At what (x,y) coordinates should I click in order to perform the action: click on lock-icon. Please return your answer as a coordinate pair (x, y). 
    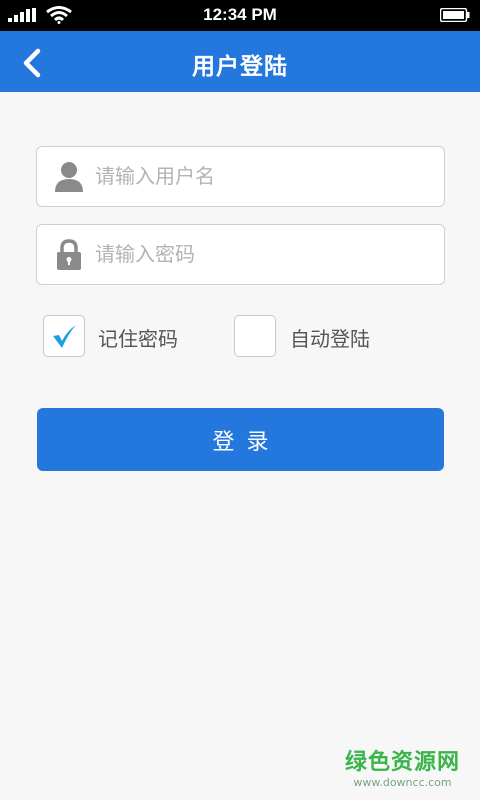
    Looking at the image, I should click on (69, 254).